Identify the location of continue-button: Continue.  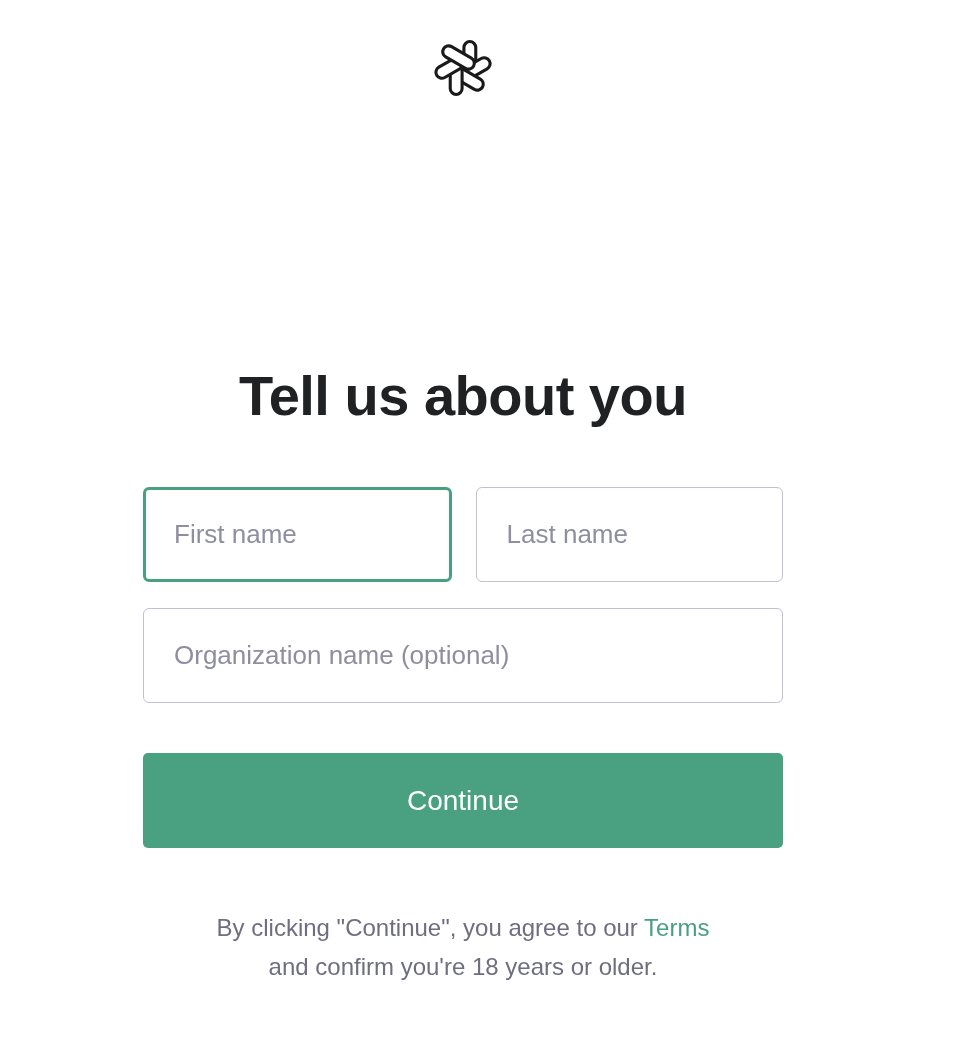
(463, 801).